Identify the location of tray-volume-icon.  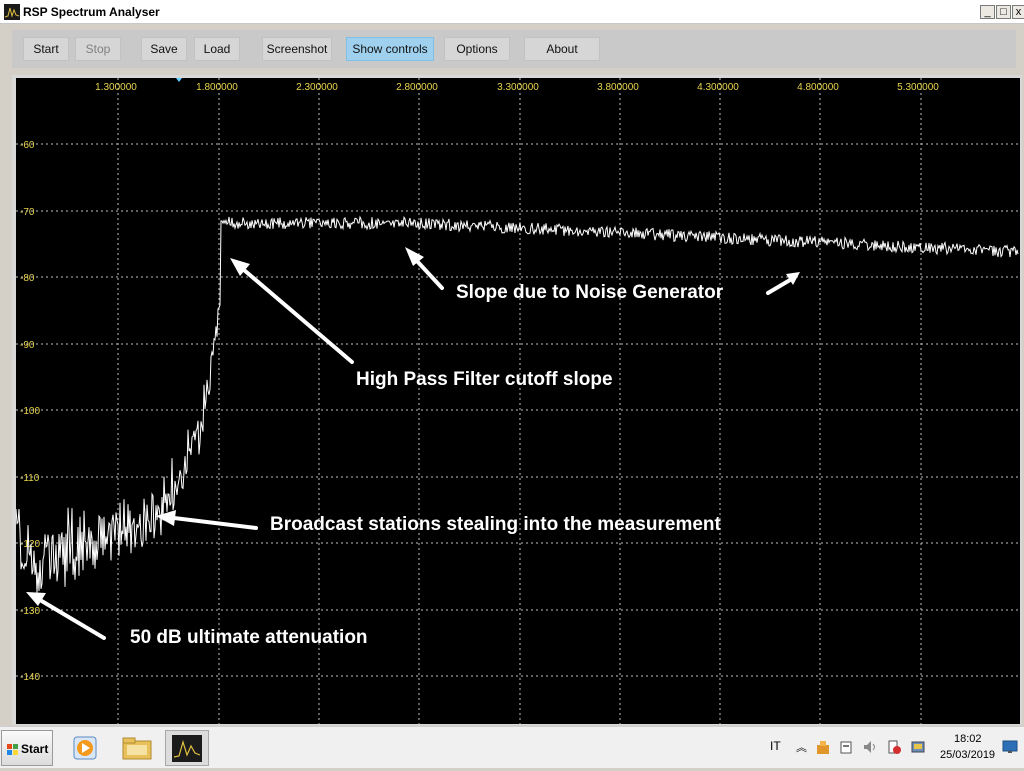
(870, 747).